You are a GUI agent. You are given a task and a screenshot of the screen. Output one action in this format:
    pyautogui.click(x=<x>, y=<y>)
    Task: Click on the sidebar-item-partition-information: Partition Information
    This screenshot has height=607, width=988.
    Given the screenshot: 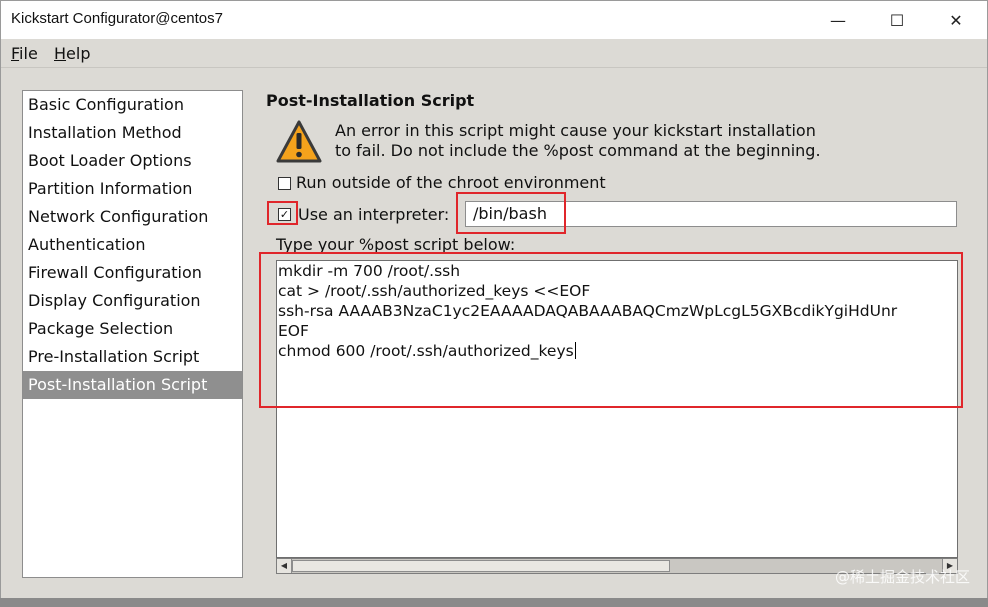 What is the action you would take?
    pyautogui.click(x=132, y=189)
    